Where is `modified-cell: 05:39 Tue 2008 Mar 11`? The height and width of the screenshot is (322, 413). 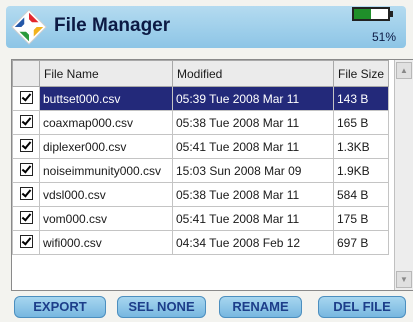 modified-cell: 05:39 Tue 2008 Mar 11 is located at coordinates (253, 98).